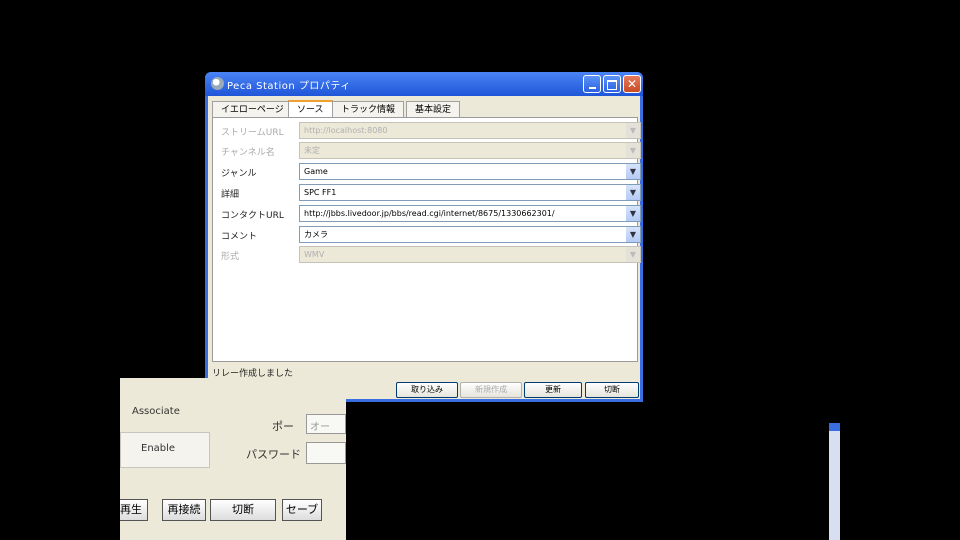 The image size is (960, 540). Describe the element at coordinates (592, 84) in the screenshot. I see `minimize-button` at that location.